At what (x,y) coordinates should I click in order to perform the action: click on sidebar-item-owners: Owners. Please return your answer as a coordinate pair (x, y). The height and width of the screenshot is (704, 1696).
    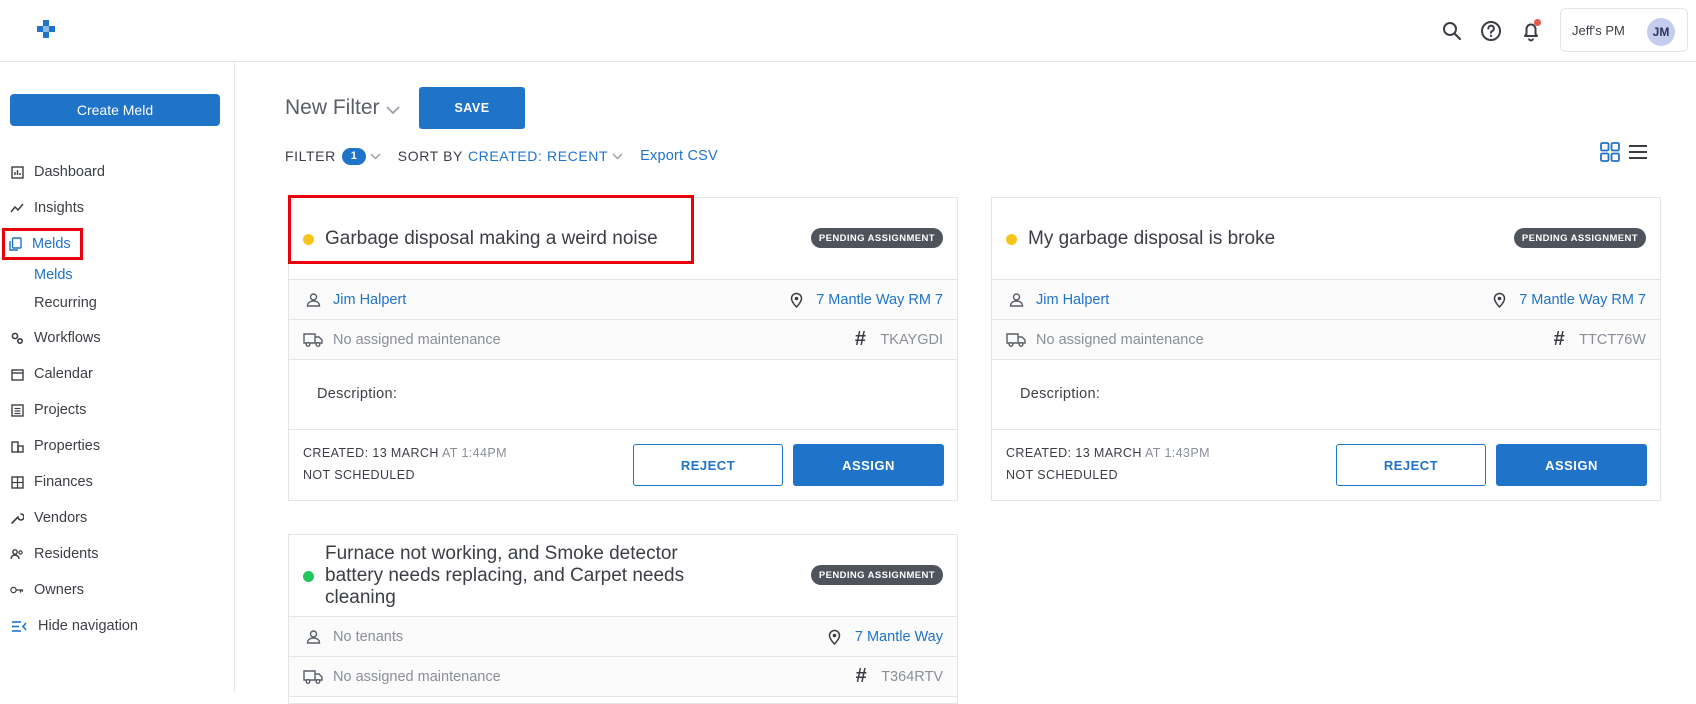
    Looking at the image, I should click on (47, 590).